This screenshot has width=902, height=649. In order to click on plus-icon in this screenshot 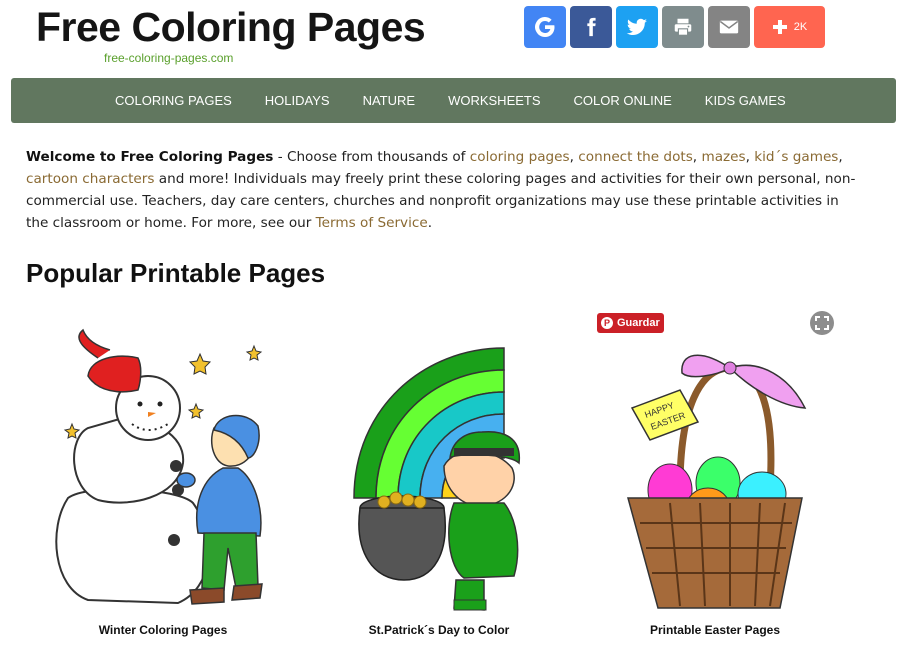, I will do `click(780, 27)`.